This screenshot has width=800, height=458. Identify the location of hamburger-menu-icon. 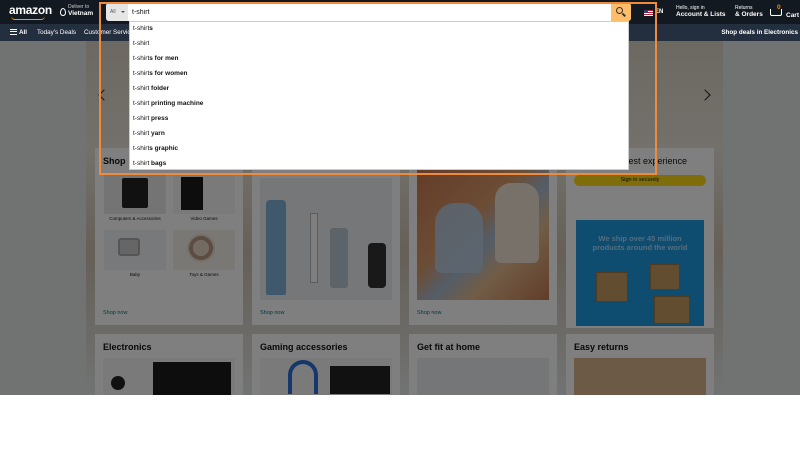
(13, 32).